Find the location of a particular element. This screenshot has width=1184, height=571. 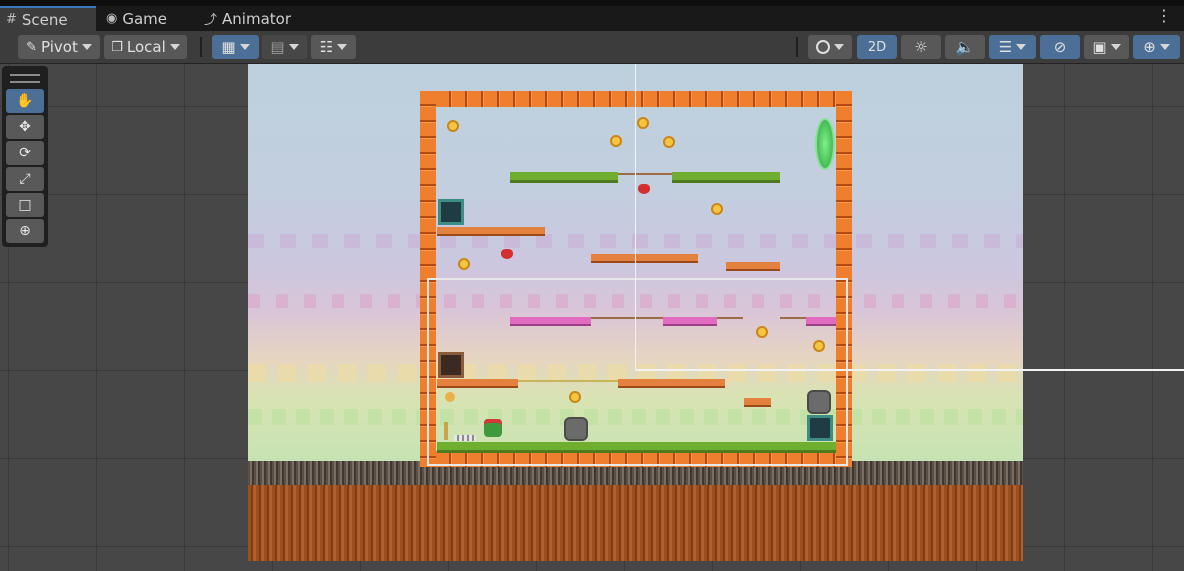

scale-tool-button: ⤢ is located at coordinates (25, 179).